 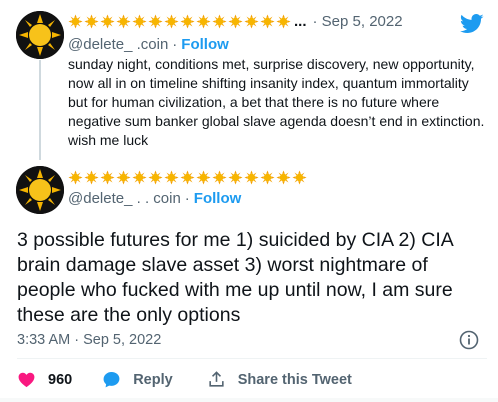 I want to click on main-author-name, so click(x=187, y=177).